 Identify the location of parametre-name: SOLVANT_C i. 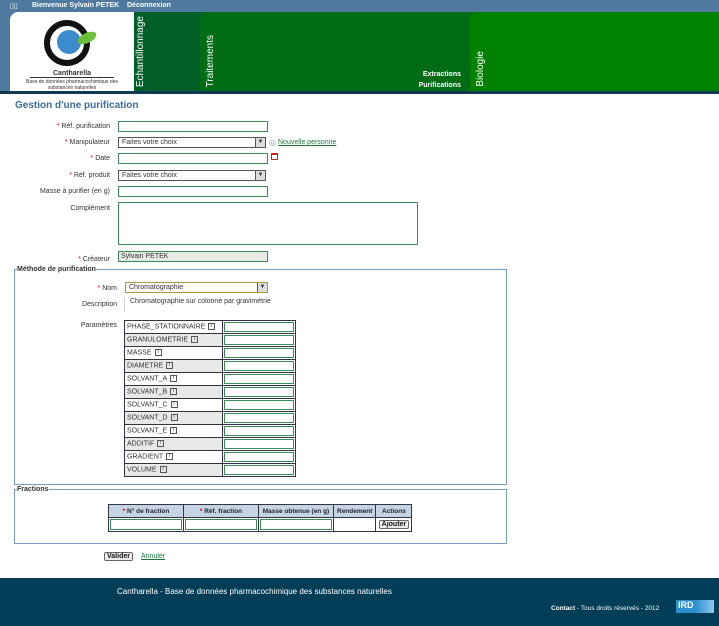
(173, 405).